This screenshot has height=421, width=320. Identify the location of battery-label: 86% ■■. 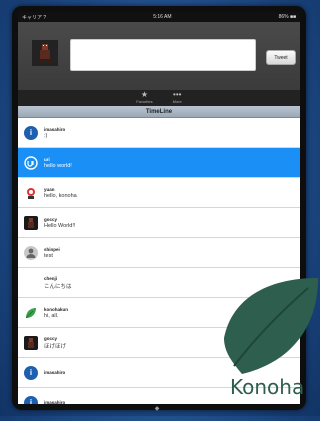
(287, 17).